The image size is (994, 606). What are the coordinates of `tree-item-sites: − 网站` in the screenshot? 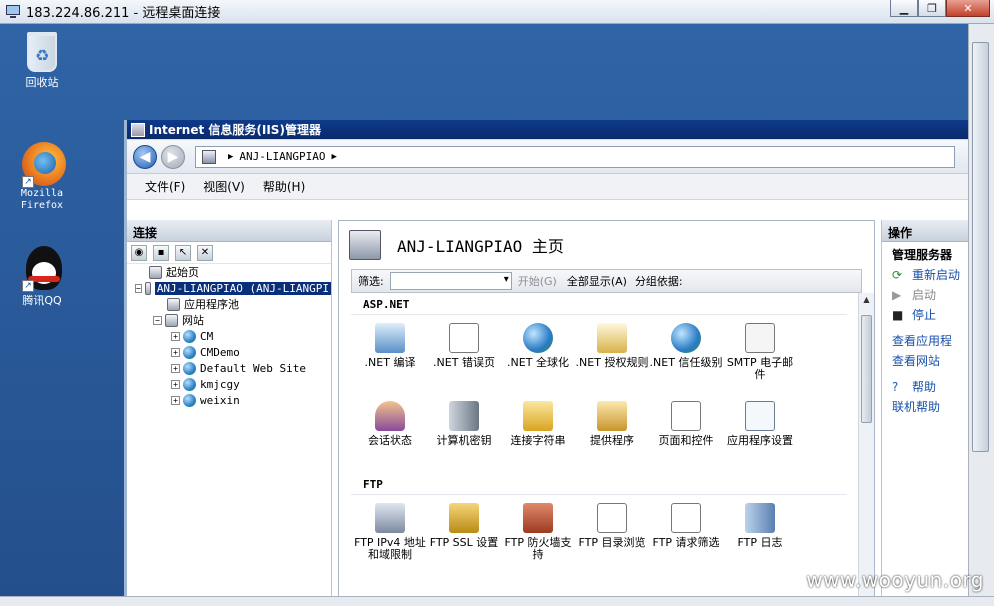 It's located at (229, 320).